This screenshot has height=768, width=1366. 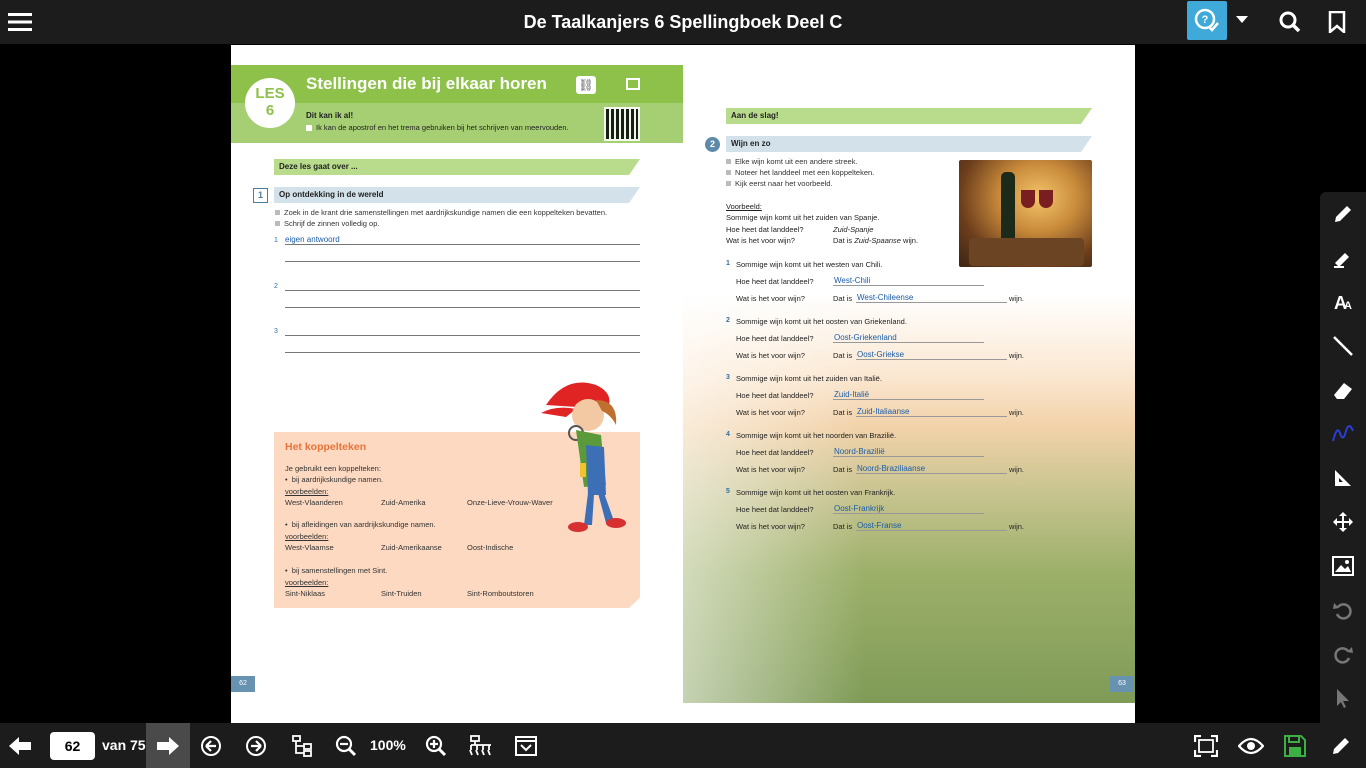 I want to click on top-bar: De Taalkanjers 6 Spellingboek Deel C ?, so click(x=683, y=22).